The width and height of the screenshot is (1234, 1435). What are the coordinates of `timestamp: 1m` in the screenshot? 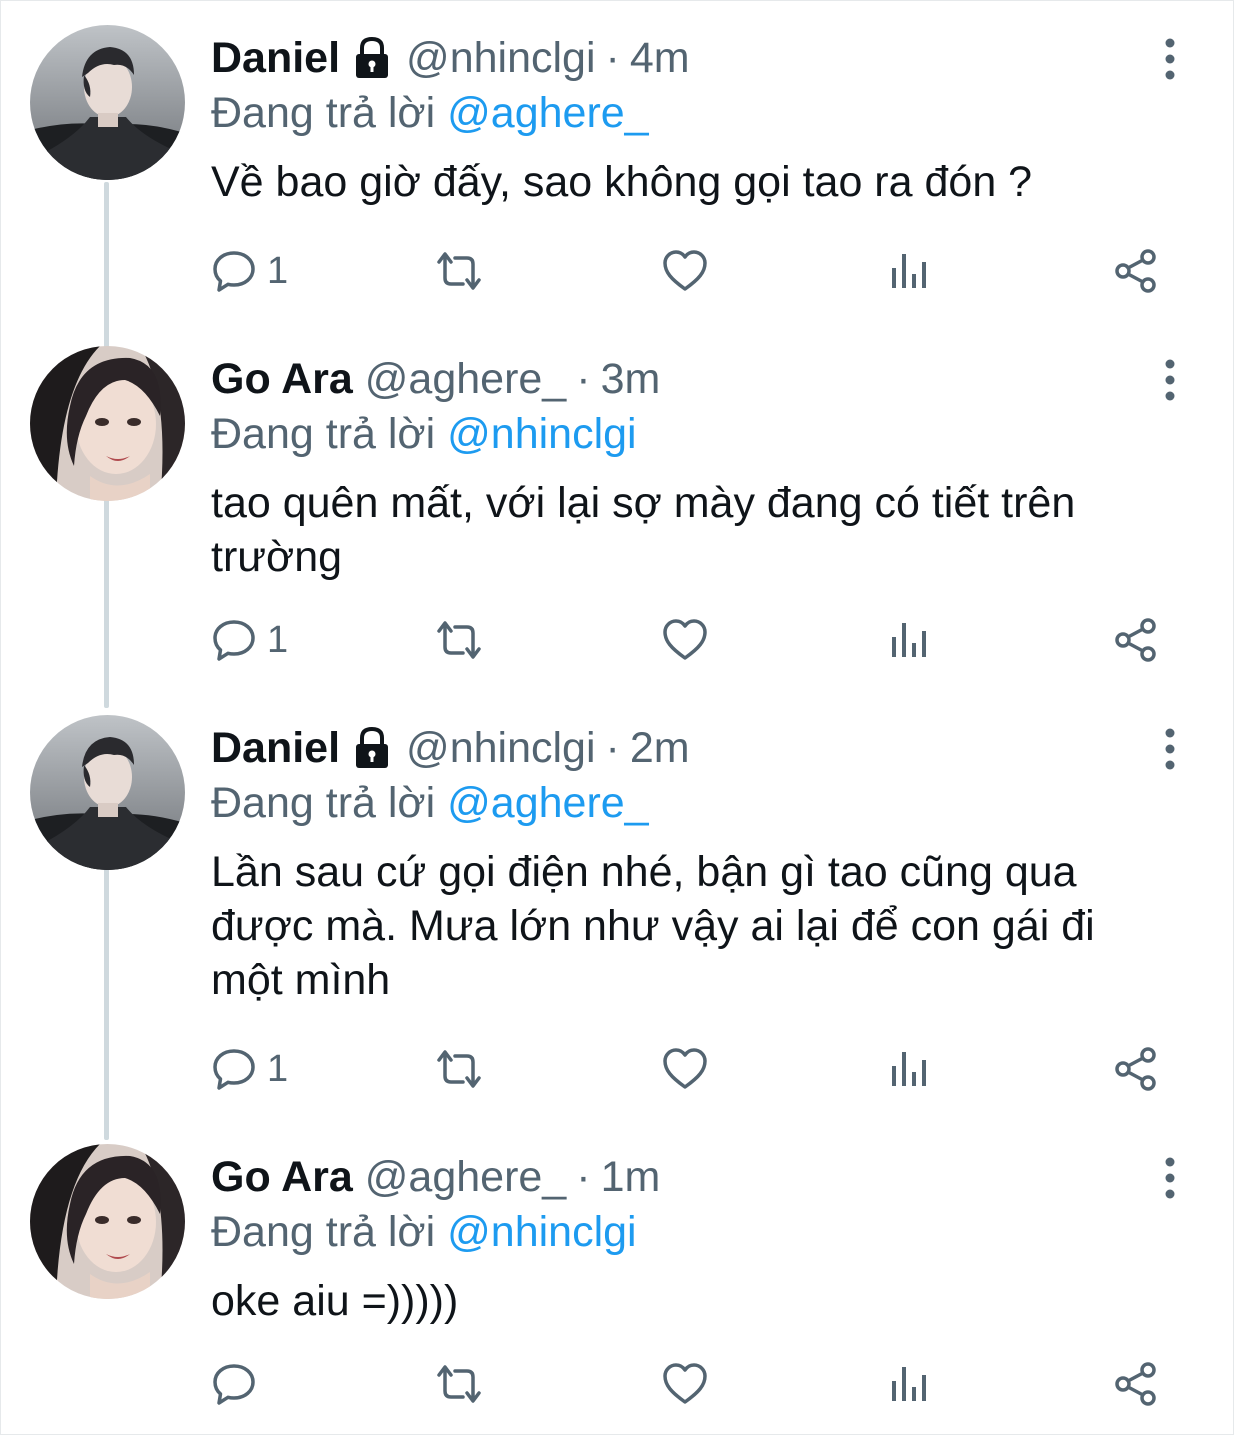 It's located at (631, 1177).